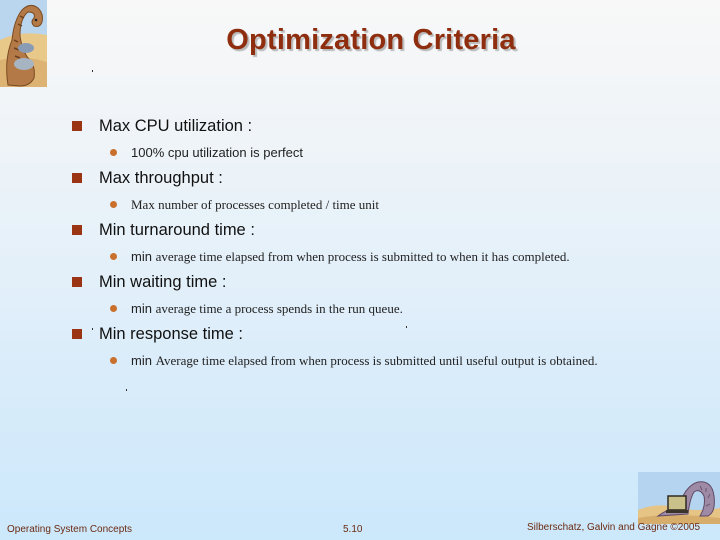 The width and height of the screenshot is (720, 540). I want to click on criterion-label: Min turnaround time :, so click(177, 230).